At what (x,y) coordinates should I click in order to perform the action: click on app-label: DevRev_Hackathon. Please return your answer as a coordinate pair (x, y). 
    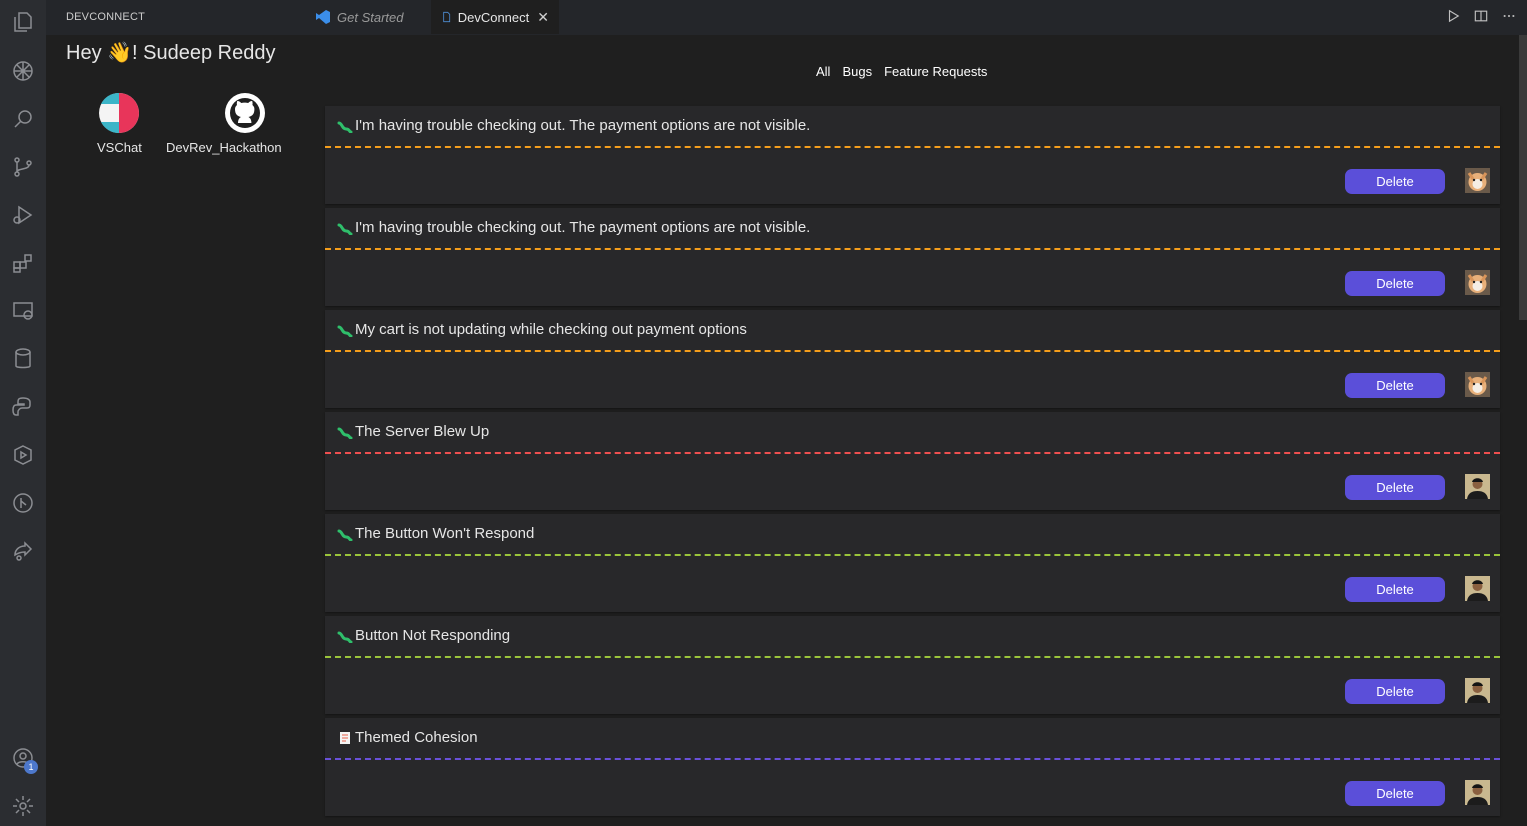
    Looking at the image, I should click on (224, 147).